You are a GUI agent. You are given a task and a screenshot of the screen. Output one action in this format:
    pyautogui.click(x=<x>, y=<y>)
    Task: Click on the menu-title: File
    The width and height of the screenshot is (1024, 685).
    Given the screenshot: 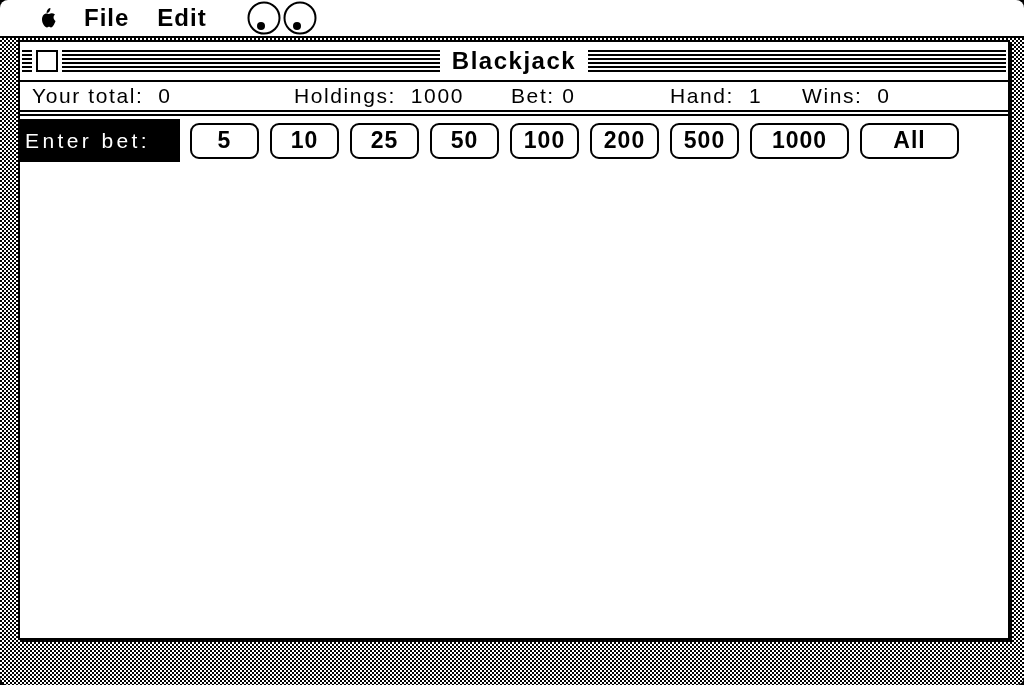 What is the action you would take?
    pyautogui.click(x=107, y=18)
    